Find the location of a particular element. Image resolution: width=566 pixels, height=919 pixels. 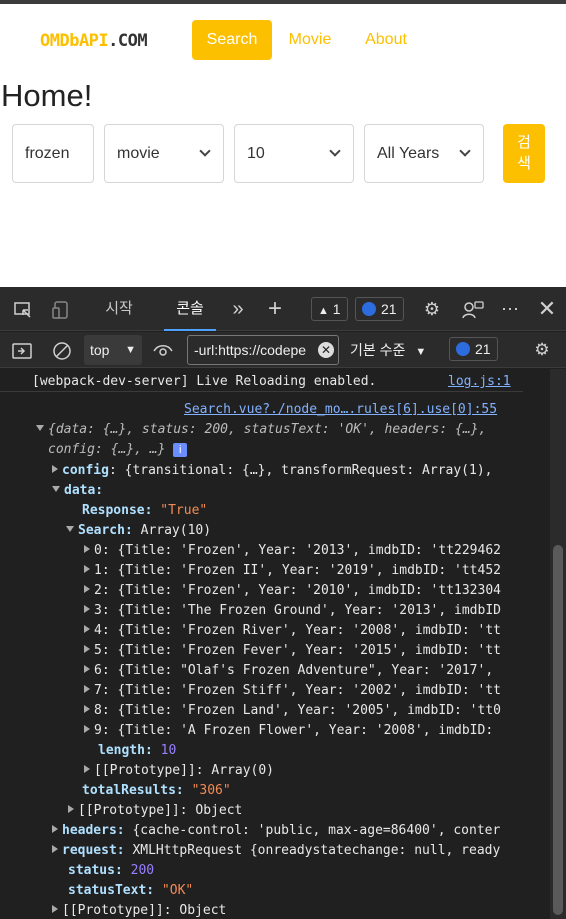

settings-gear-icon: ⚙ is located at coordinates (432, 309).